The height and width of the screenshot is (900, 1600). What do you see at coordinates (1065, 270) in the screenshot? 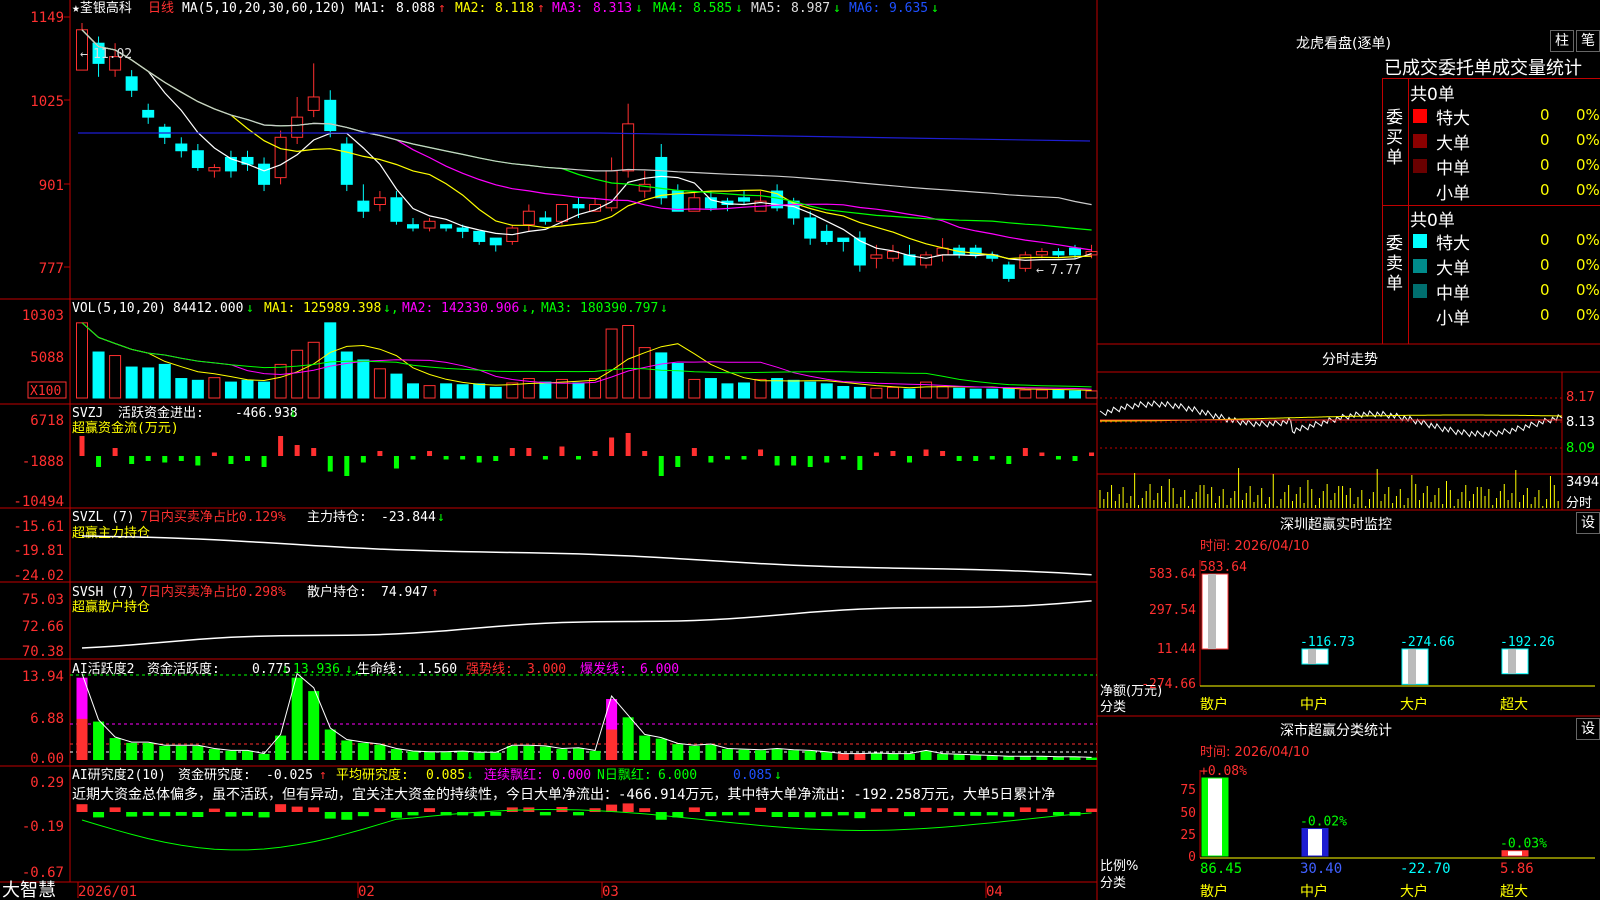
I see `low-price-label: 7.77` at bounding box center [1065, 270].